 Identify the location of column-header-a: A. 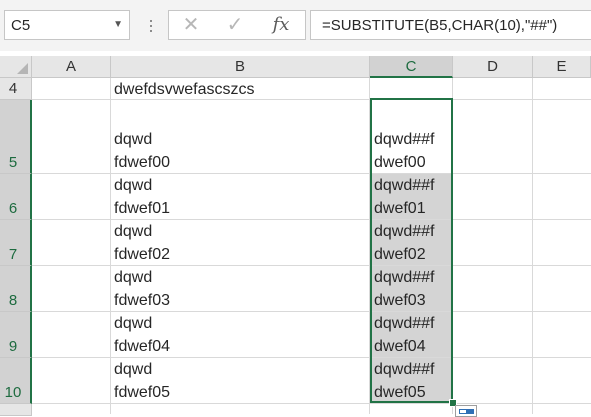
(71, 67).